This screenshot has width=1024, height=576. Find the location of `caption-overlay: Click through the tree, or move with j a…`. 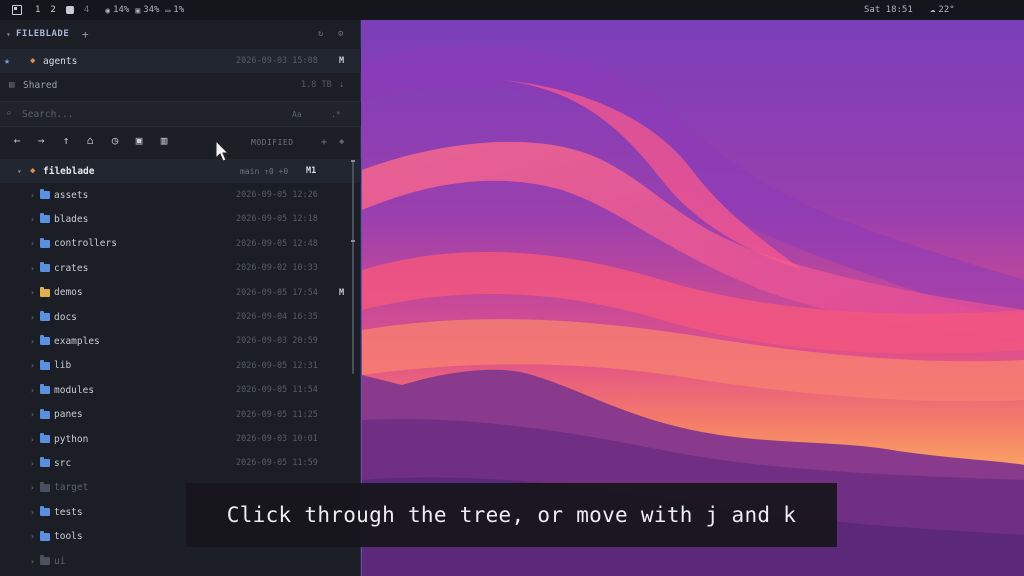

caption-overlay: Click through the tree, or move with j a… is located at coordinates (511, 515).